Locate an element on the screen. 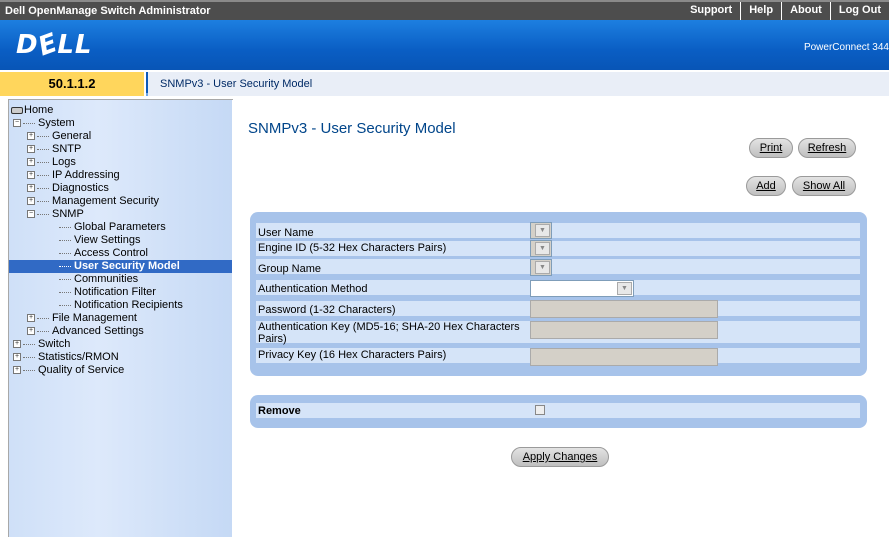  nav-user-security-model: User Security Model is located at coordinates (120, 266).